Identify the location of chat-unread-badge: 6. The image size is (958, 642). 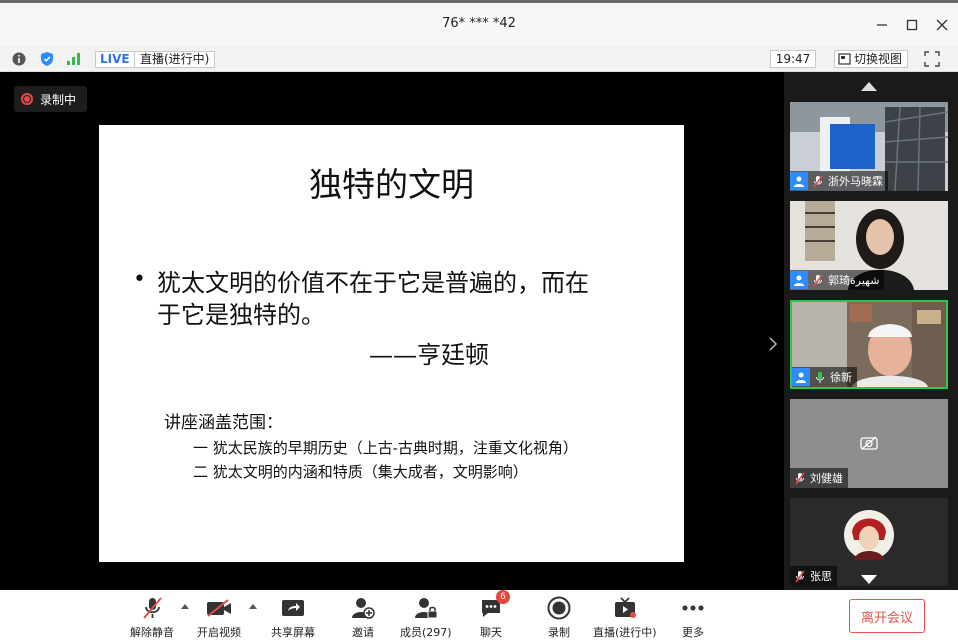
(503, 597).